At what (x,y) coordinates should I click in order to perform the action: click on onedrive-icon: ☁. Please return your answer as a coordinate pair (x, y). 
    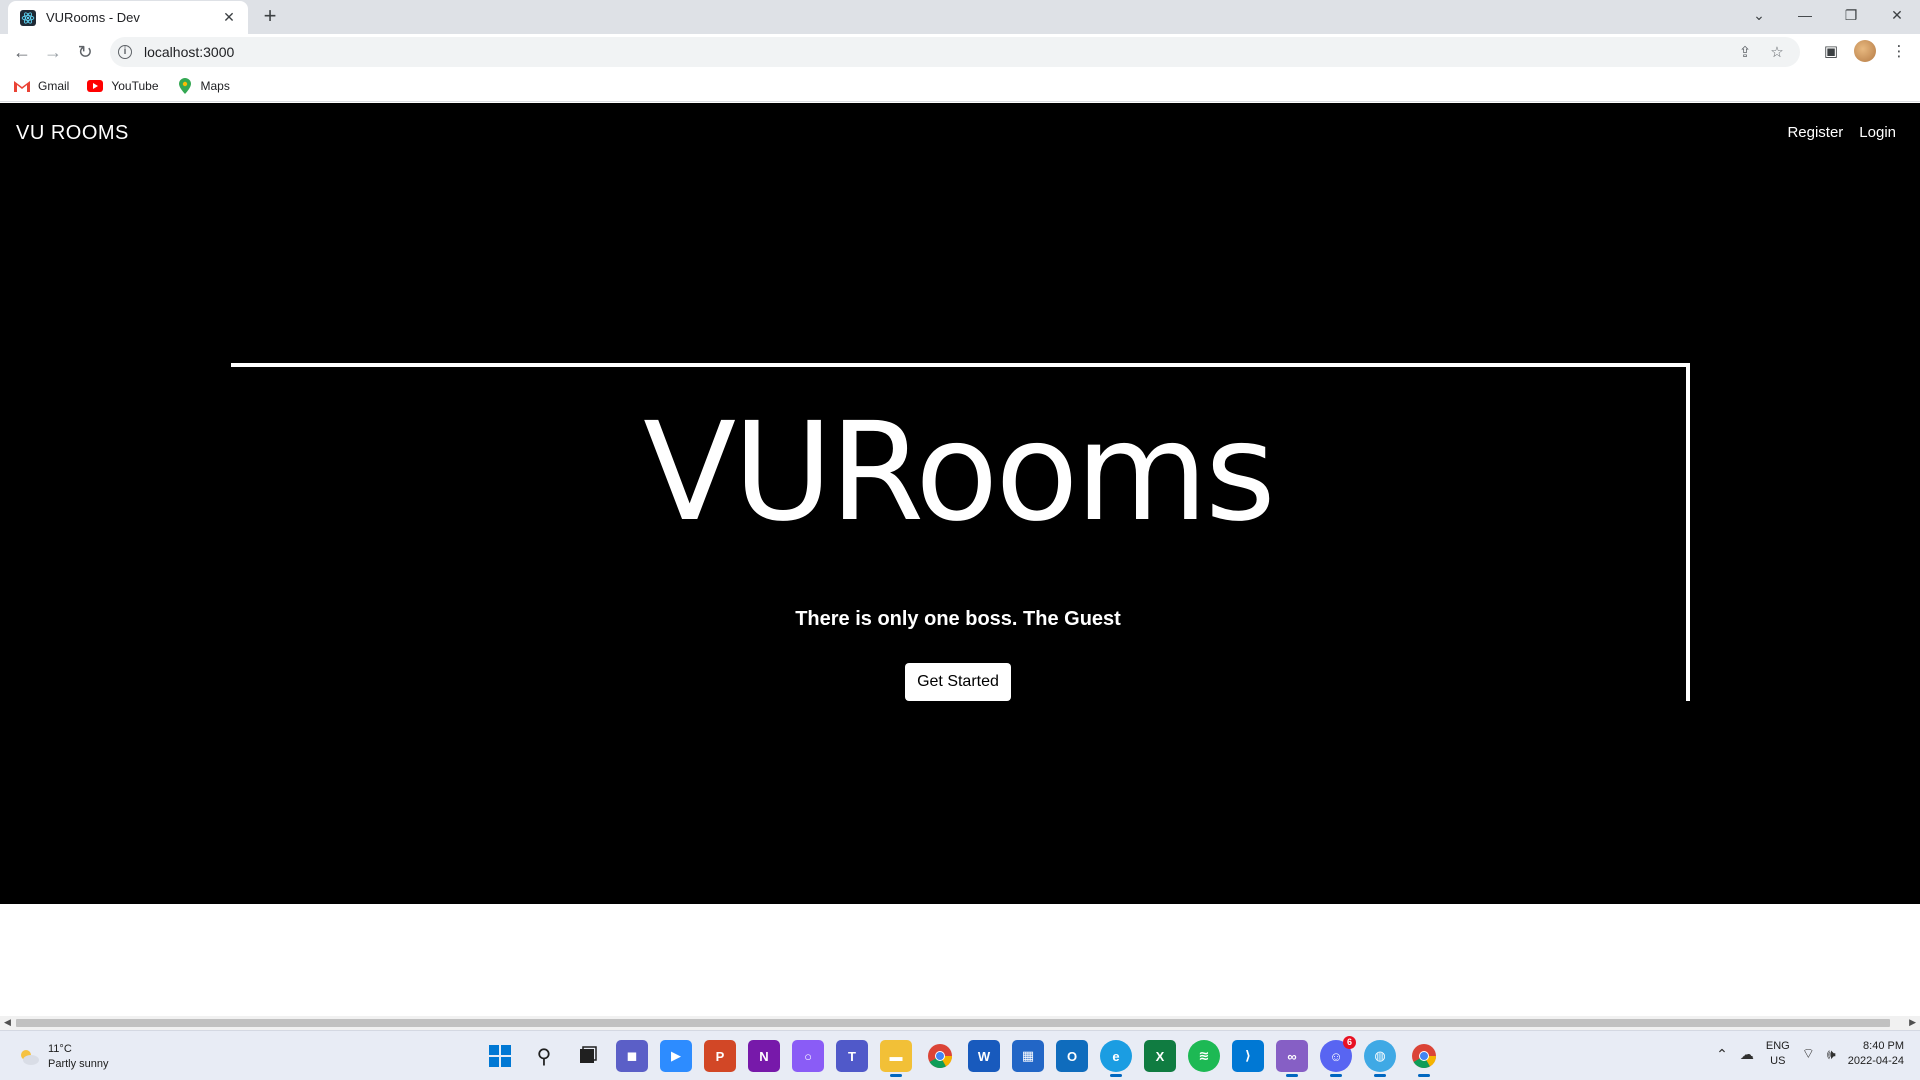
    Looking at the image, I should click on (1747, 1054).